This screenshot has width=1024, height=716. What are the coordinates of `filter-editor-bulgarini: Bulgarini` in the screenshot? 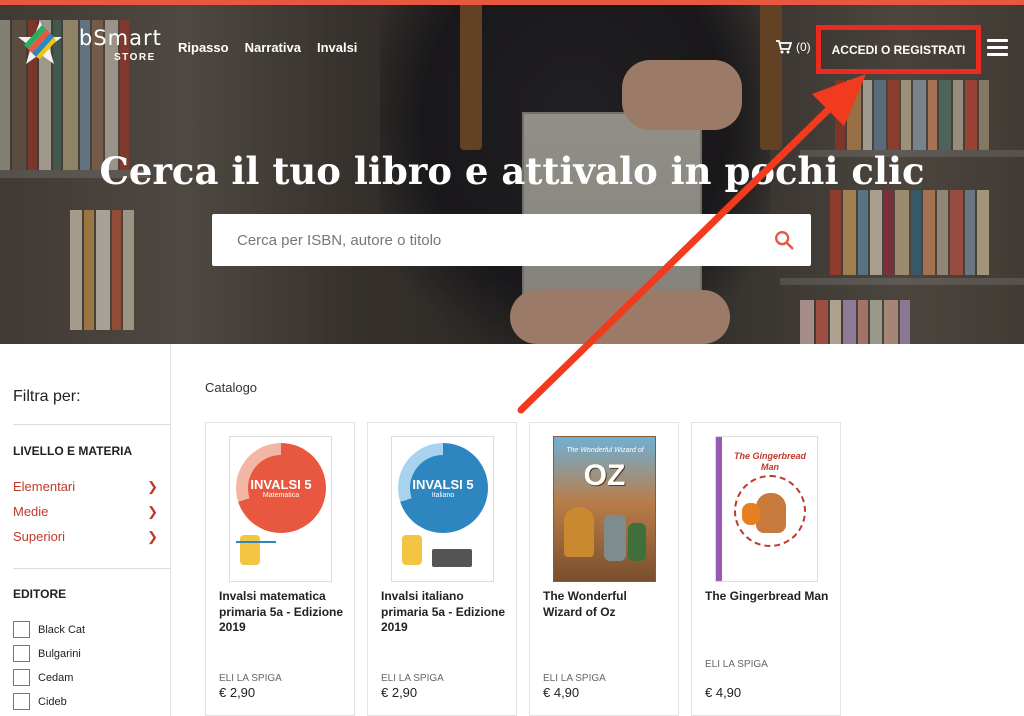 It's located at (47, 653).